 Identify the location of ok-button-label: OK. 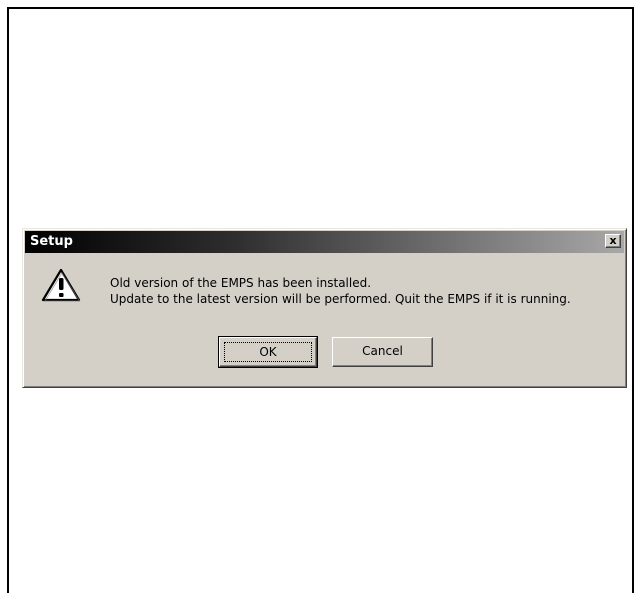
(268, 352).